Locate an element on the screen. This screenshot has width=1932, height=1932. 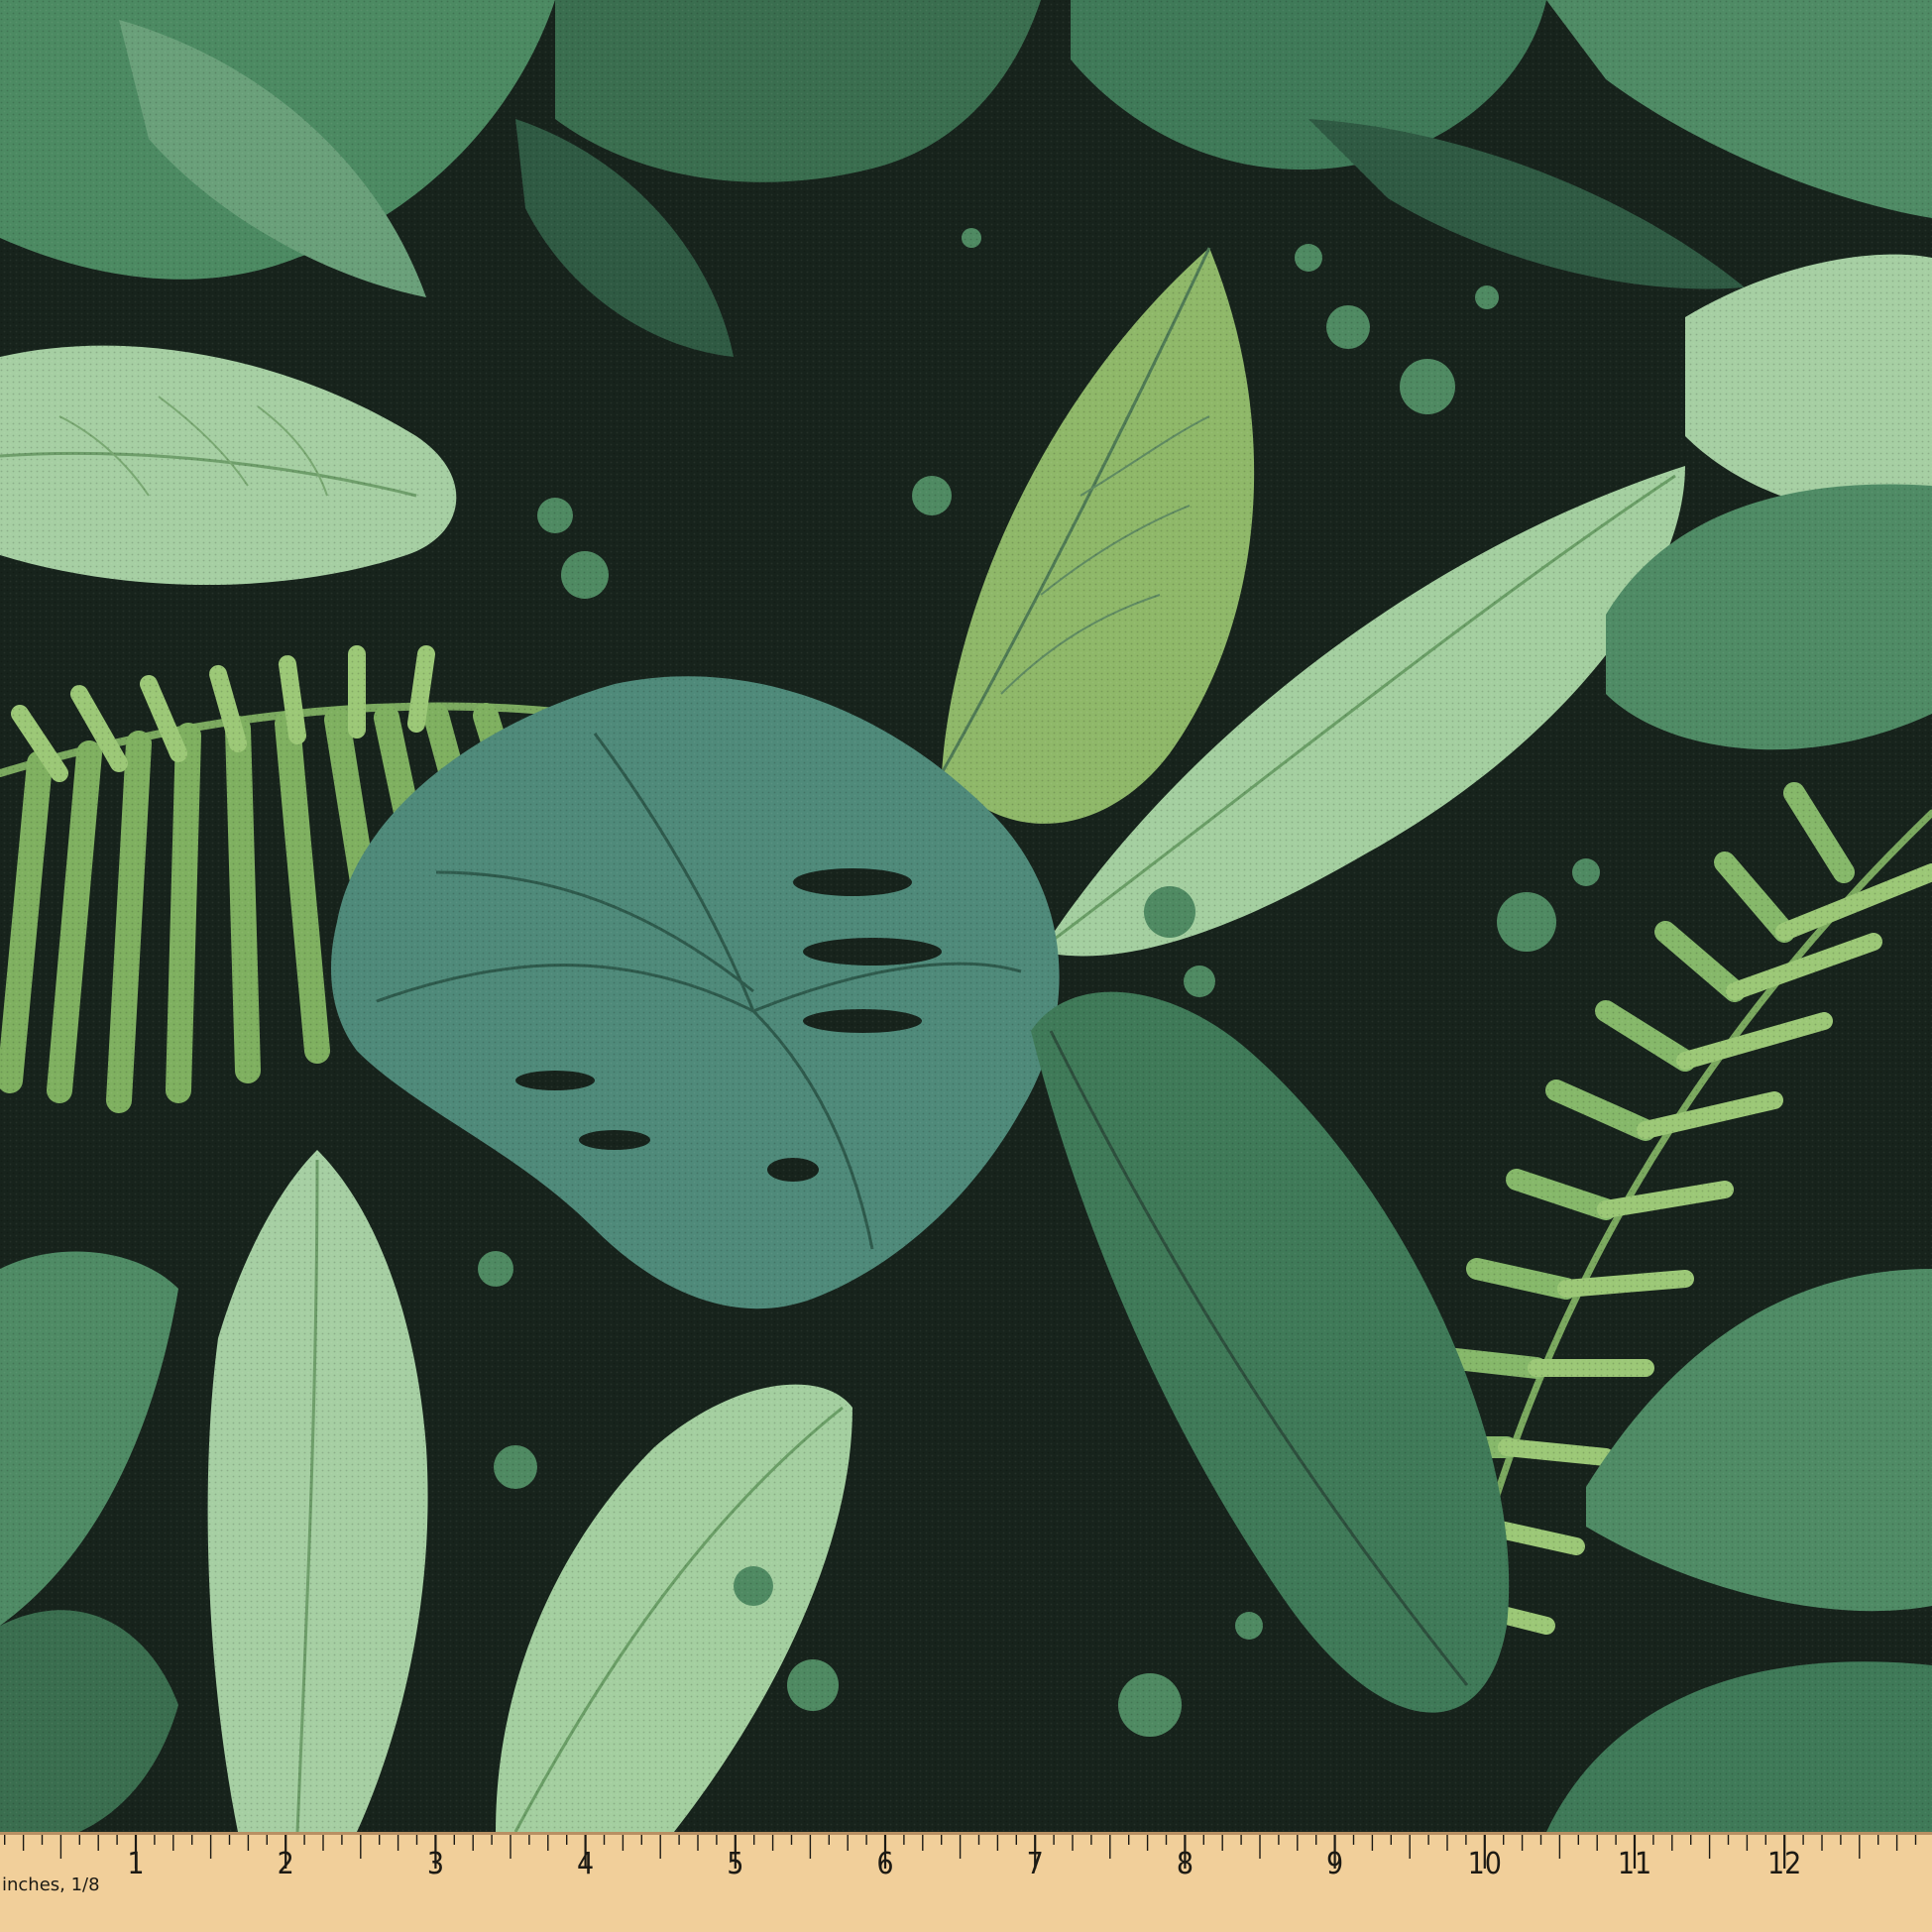
ruler-unit-label: inches, 1/8 is located at coordinates (51, 1885).